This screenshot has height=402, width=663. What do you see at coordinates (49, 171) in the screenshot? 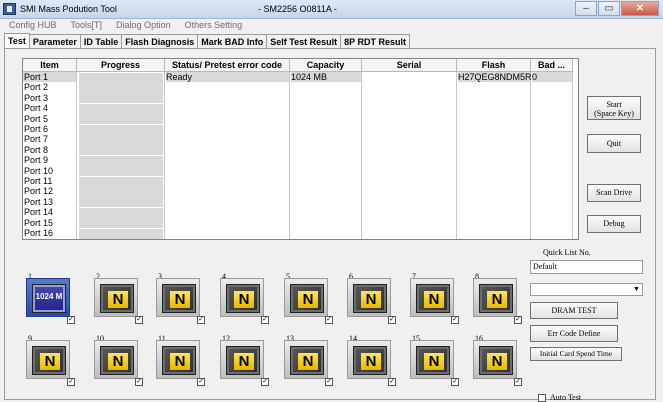
I see `table-row-item: Port 10` at bounding box center [49, 171].